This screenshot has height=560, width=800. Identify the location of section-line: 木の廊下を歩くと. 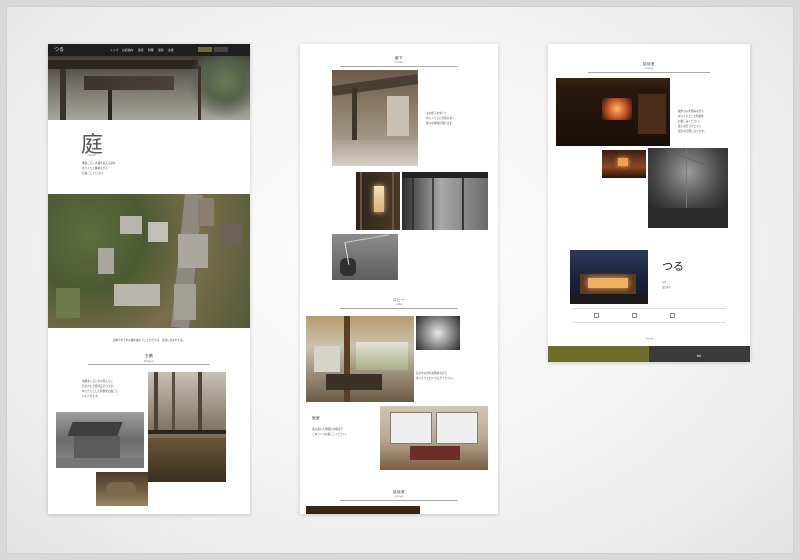
(436, 113).